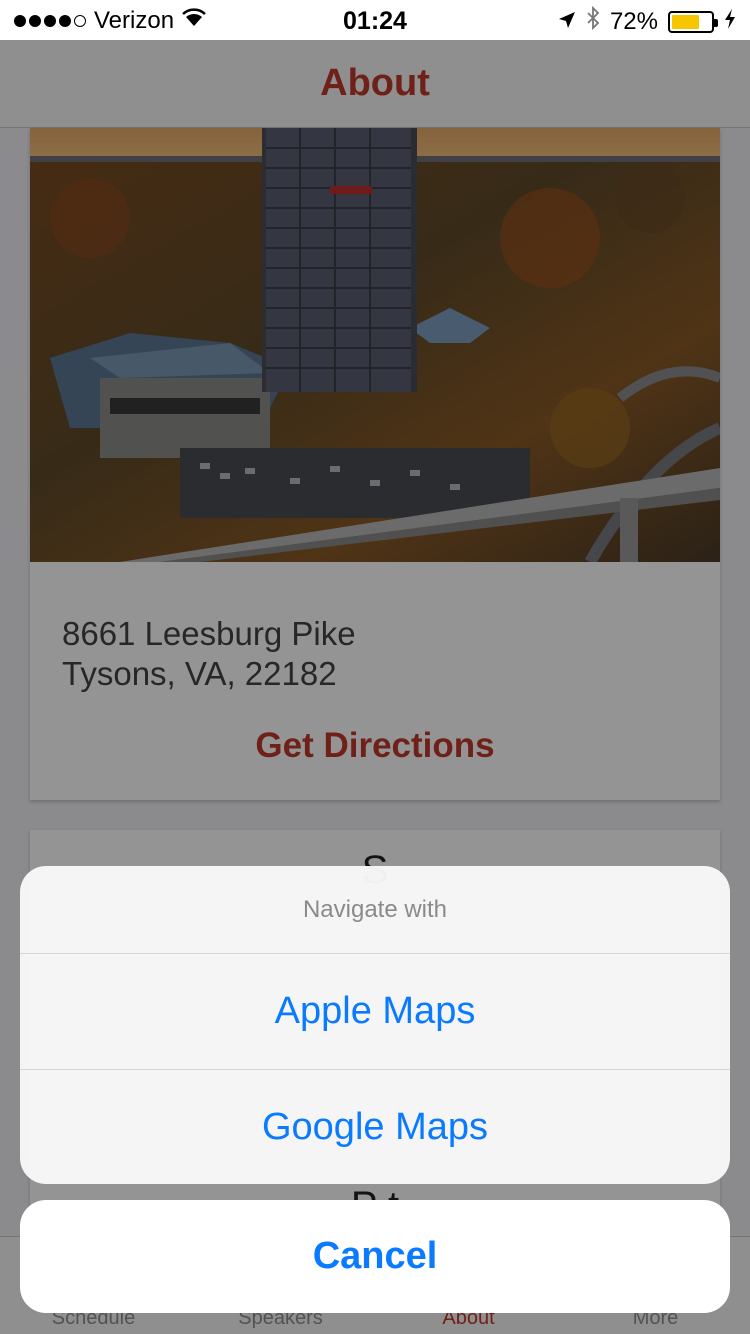 This screenshot has width=750, height=1334. What do you see at coordinates (633, 21) in the screenshot?
I see `battery-percent: 72%` at bounding box center [633, 21].